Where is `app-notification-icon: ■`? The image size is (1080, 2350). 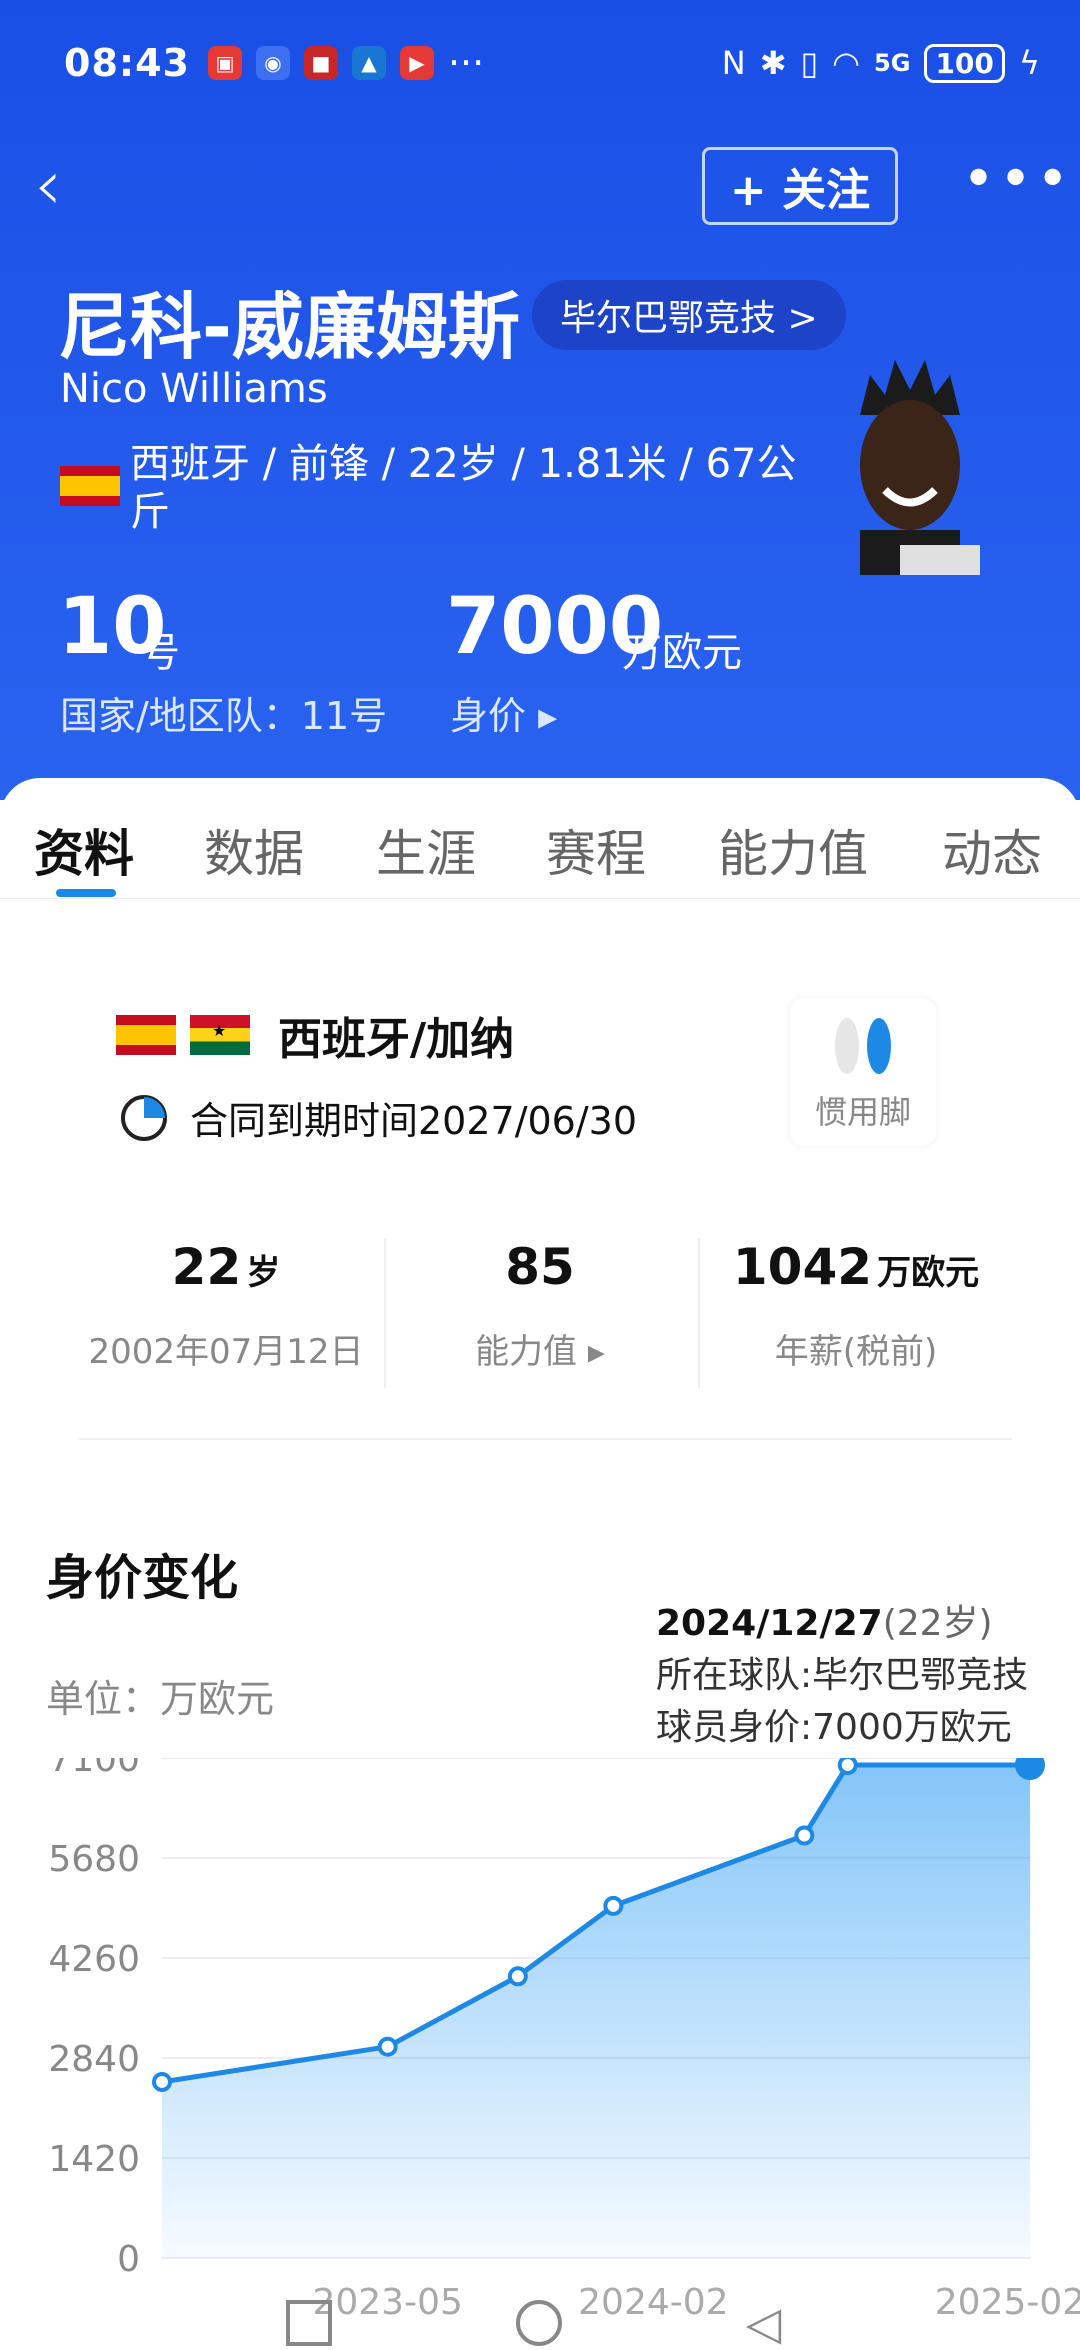
app-notification-icon: ■ is located at coordinates (320, 63).